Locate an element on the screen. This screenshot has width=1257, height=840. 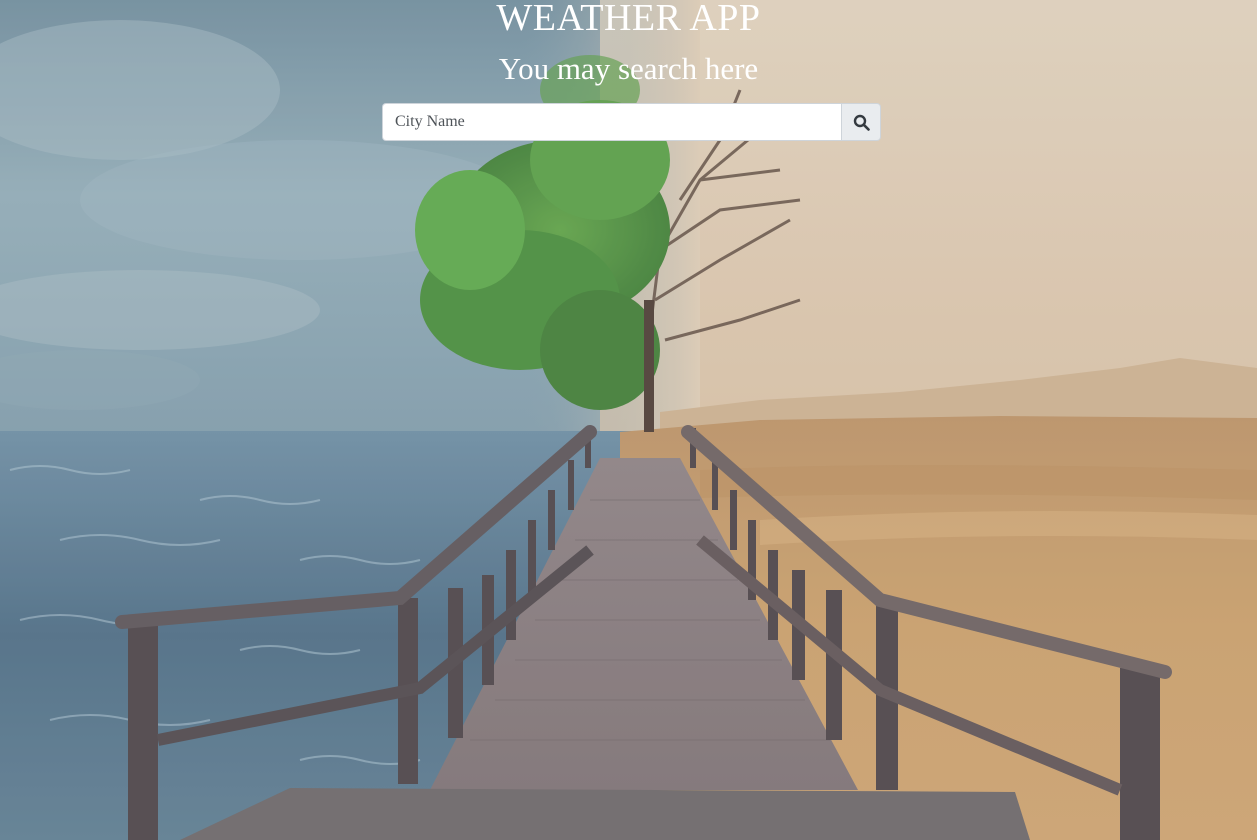
city-search-input is located at coordinates (611, 122).